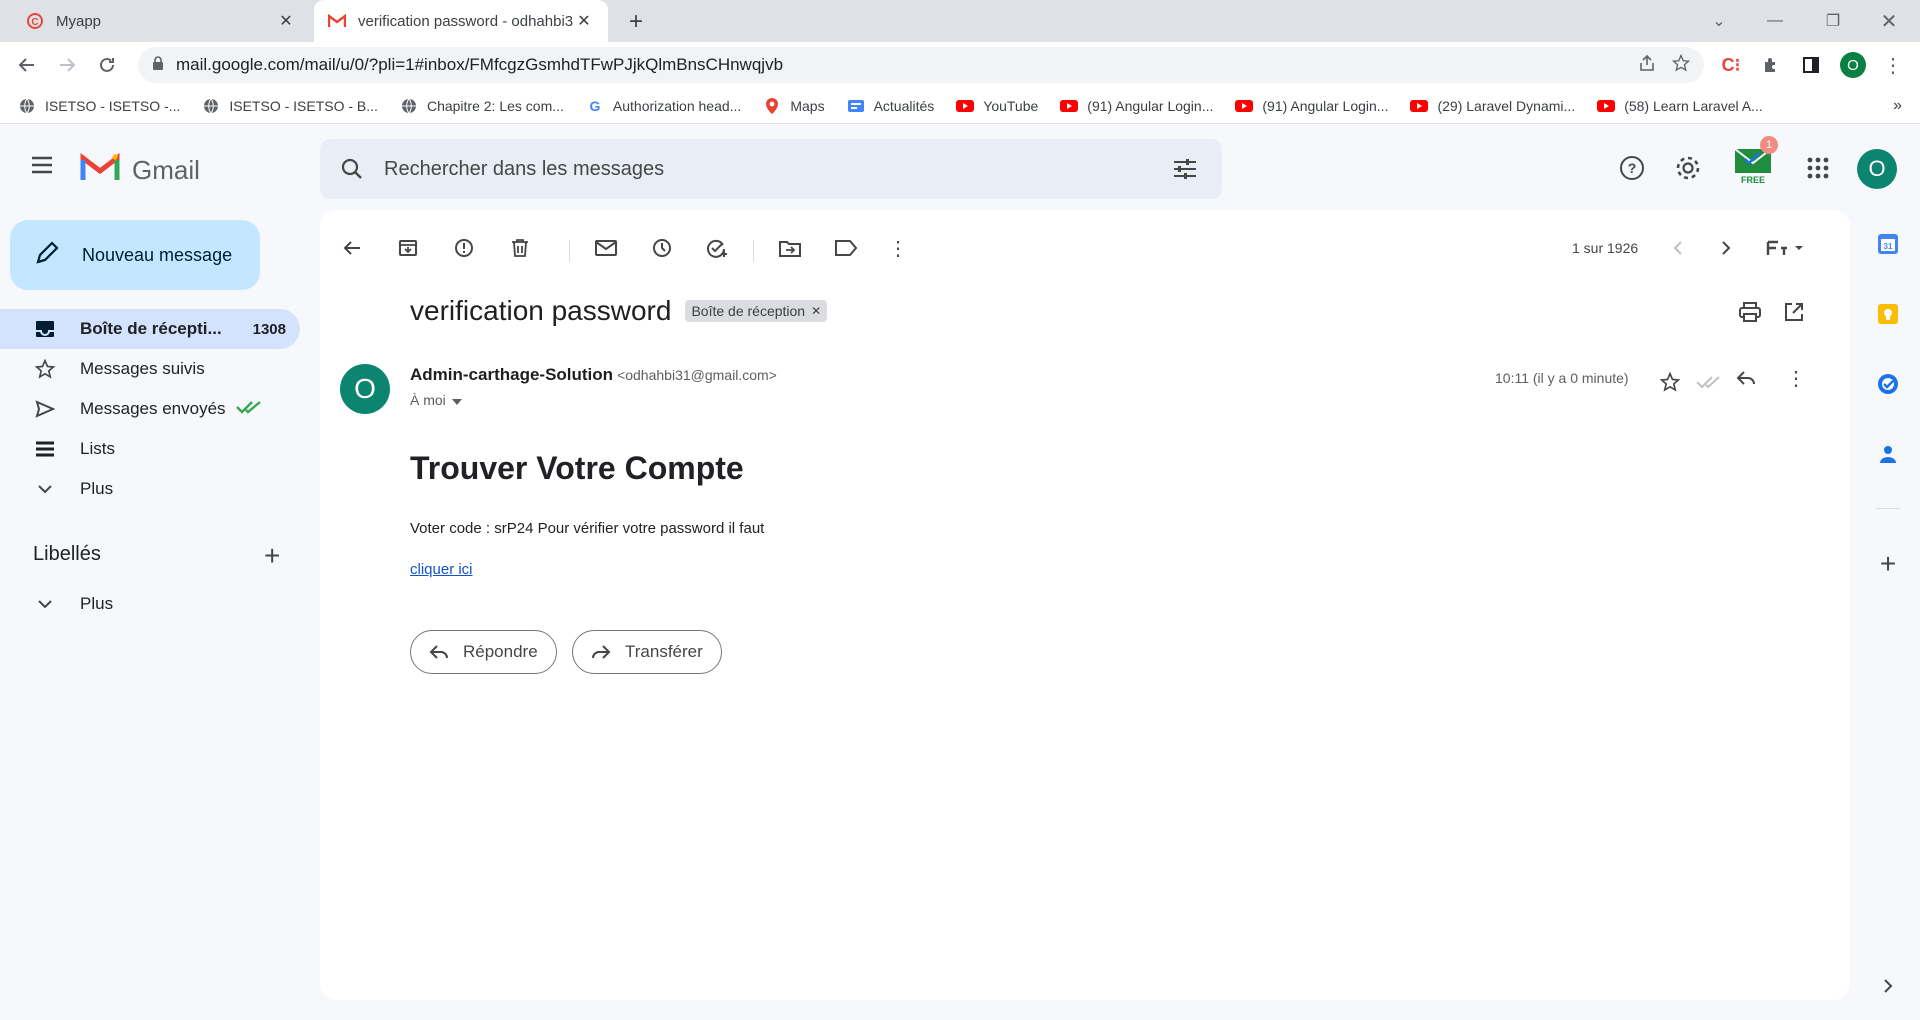  Describe the element at coordinates (436, 400) in the screenshot. I see `recipient-dropdown: À moi` at that location.